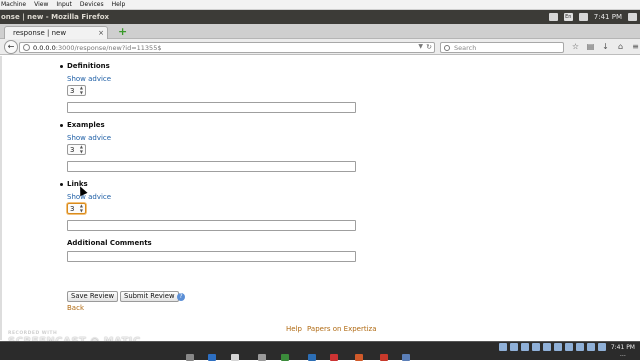 The image size is (640, 361). I want to click on url-bar: 0.0.0.0 :3000/response/new?id=11355$ ▼ ↻, so click(227, 47).